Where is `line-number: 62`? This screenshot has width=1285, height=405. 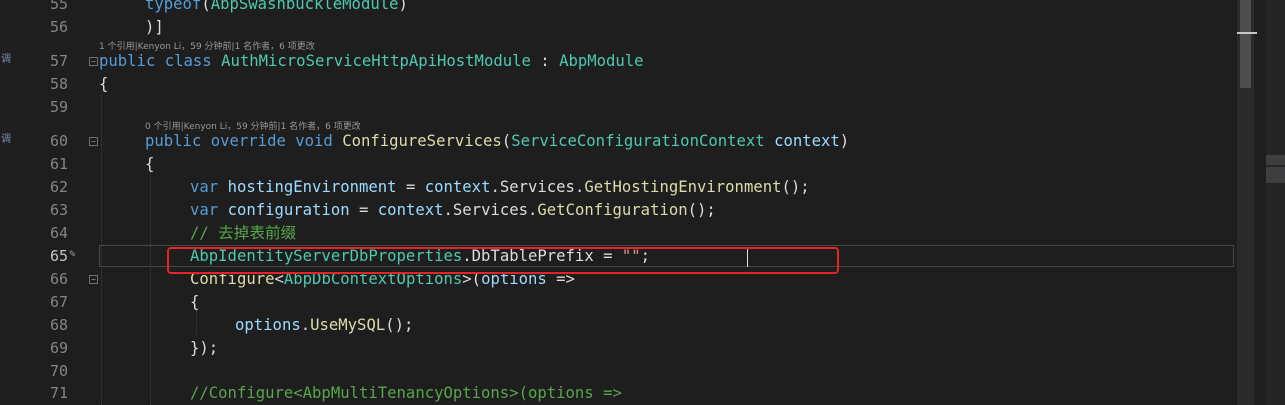 line-number: 62 is located at coordinates (58, 187).